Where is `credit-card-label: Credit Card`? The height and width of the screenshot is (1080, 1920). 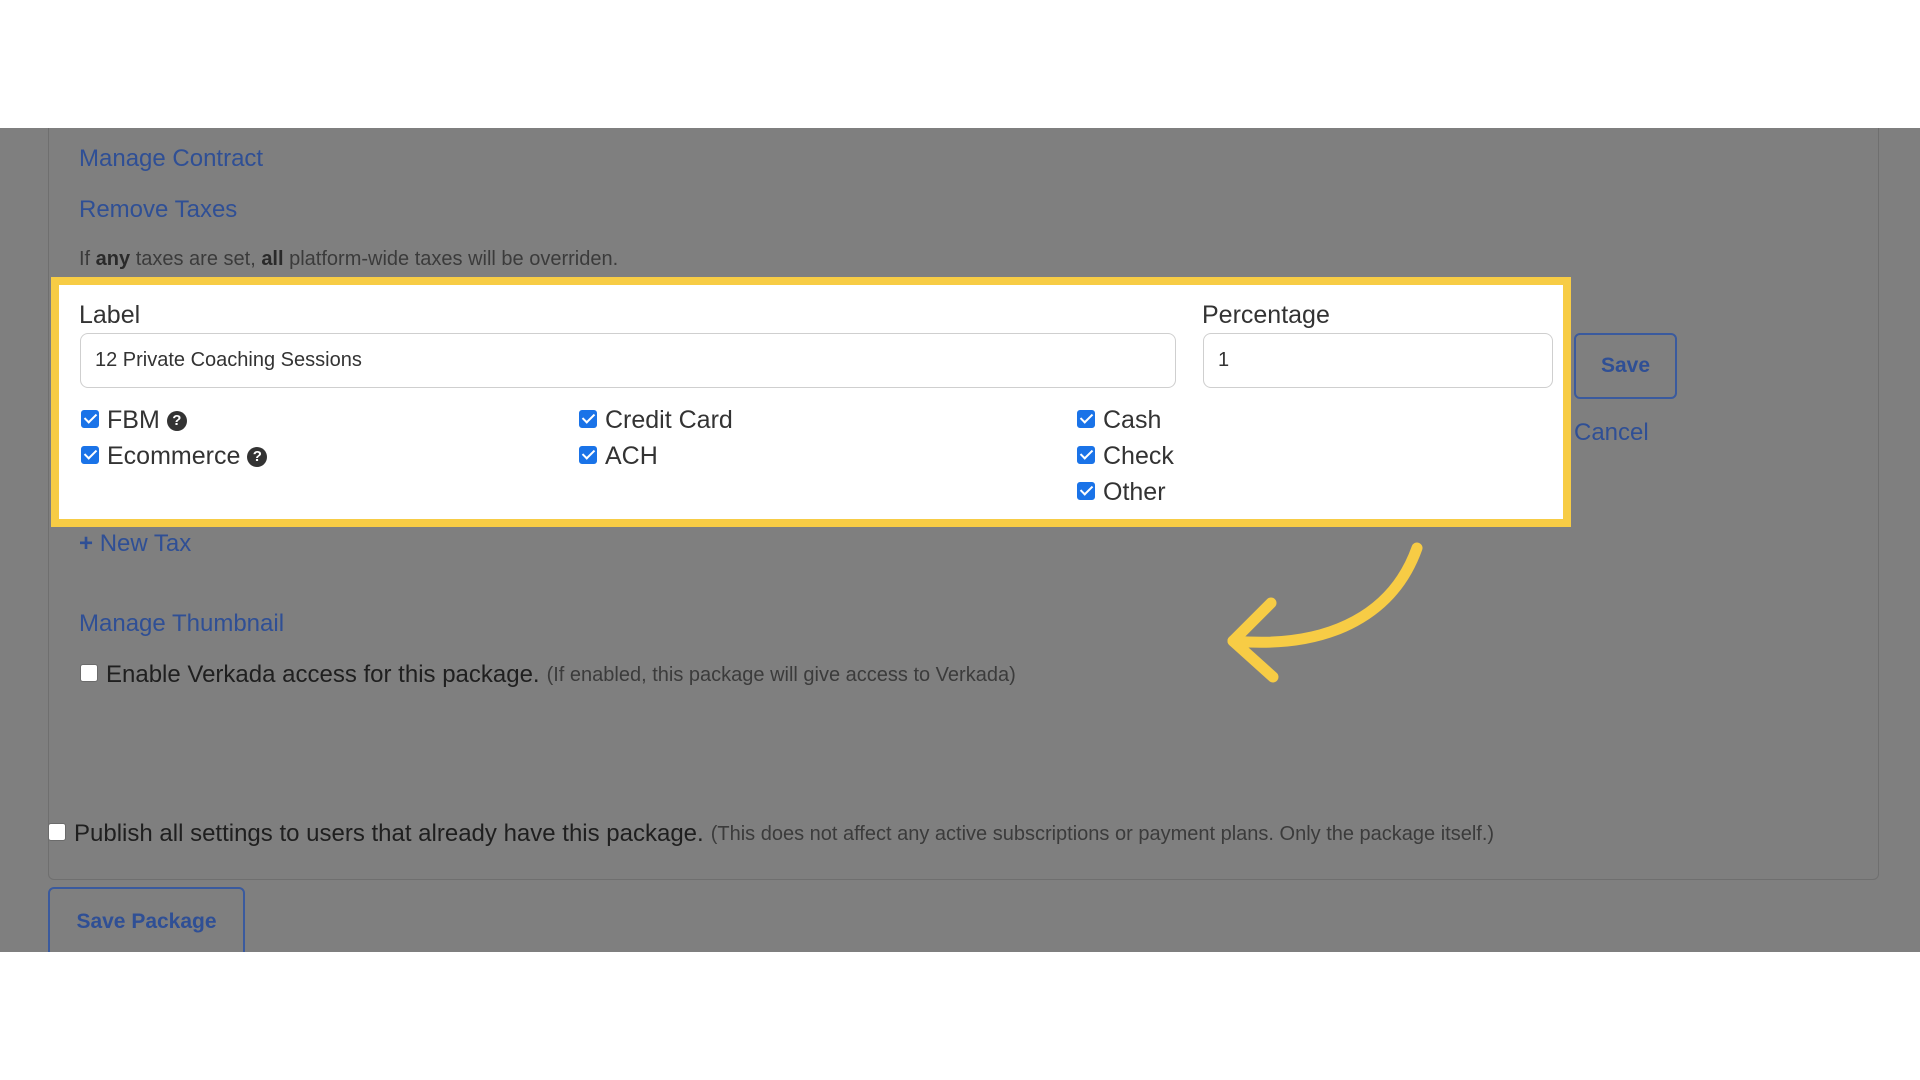 credit-card-label: Credit Card is located at coordinates (669, 420).